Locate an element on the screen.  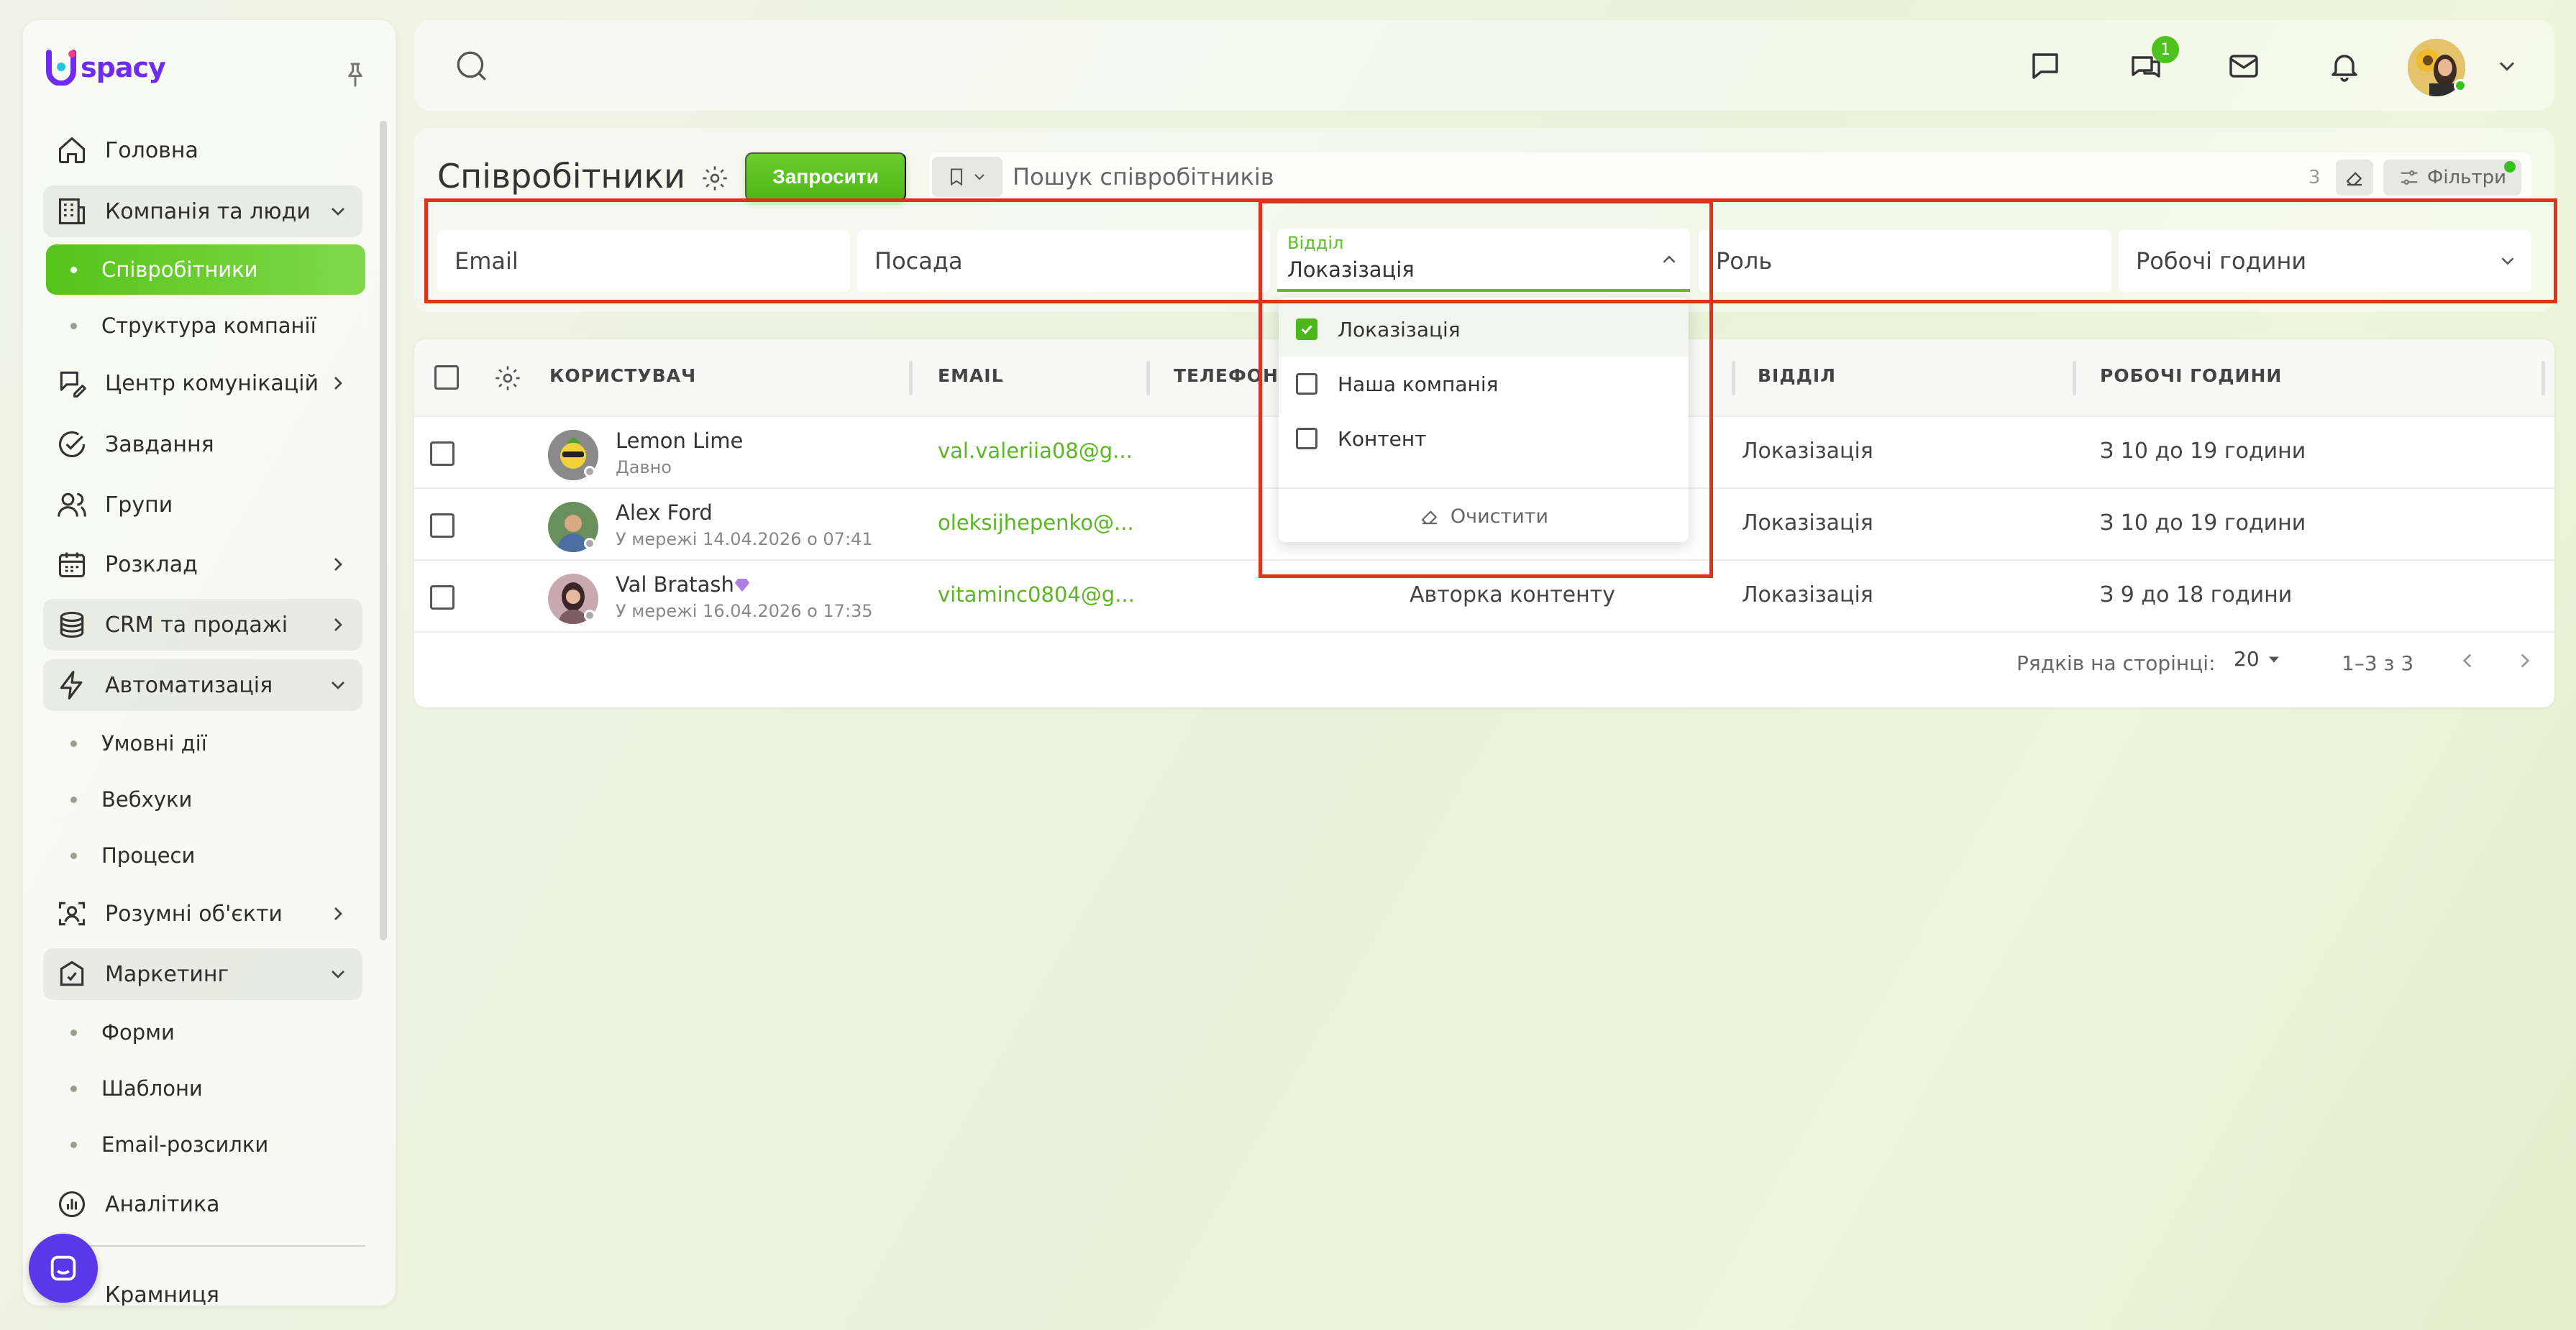
clear-filters-button is located at coordinates (2354, 178).